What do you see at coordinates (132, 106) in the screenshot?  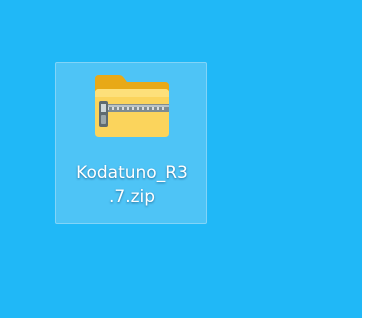 I see `zip-folder-icon` at bounding box center [132, 106].